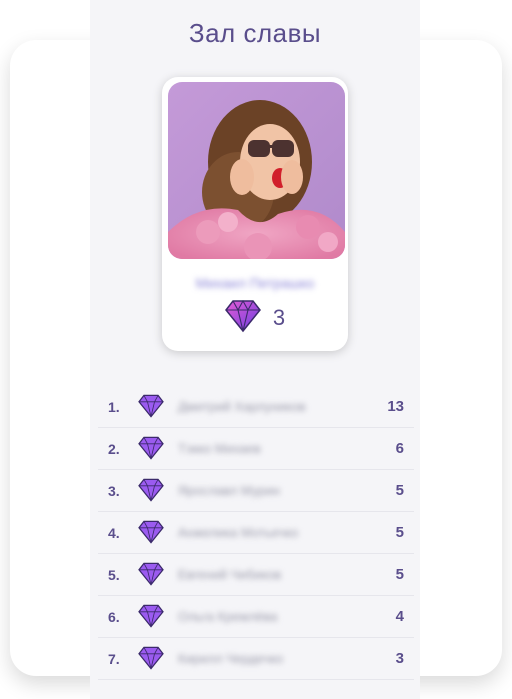 This screenshot has width=512, height=699. Describe the element at coordinates (238, 532) in the screenshot. I see `player-name: Анжелика Мотьечко` at that location.